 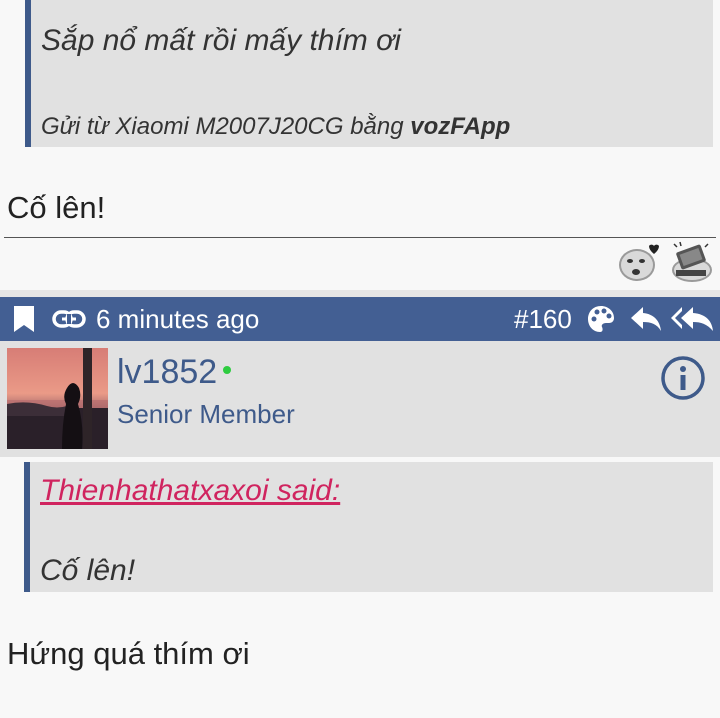 What do you see at coordinates (692, 319) in the screenshot?
I see `reply-all-icon` at bounding box center [692, 319].